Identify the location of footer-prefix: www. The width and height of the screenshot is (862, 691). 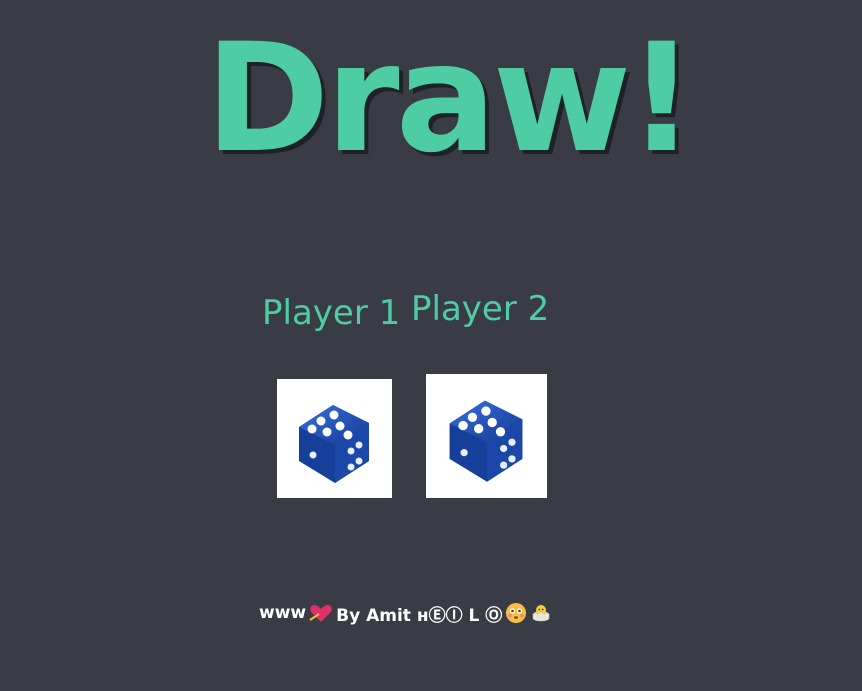
(283, 613).